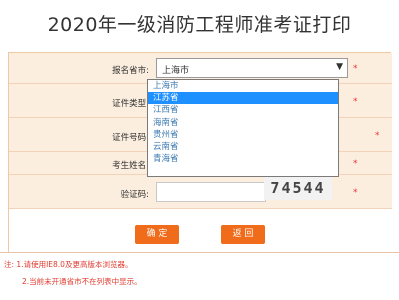 The height and width of the screenshot is (300, 399). What do you see at coordinates (130, 71) in the screenshot?
I see `province-label: 报名省市:` at bounding box center [130, 71].